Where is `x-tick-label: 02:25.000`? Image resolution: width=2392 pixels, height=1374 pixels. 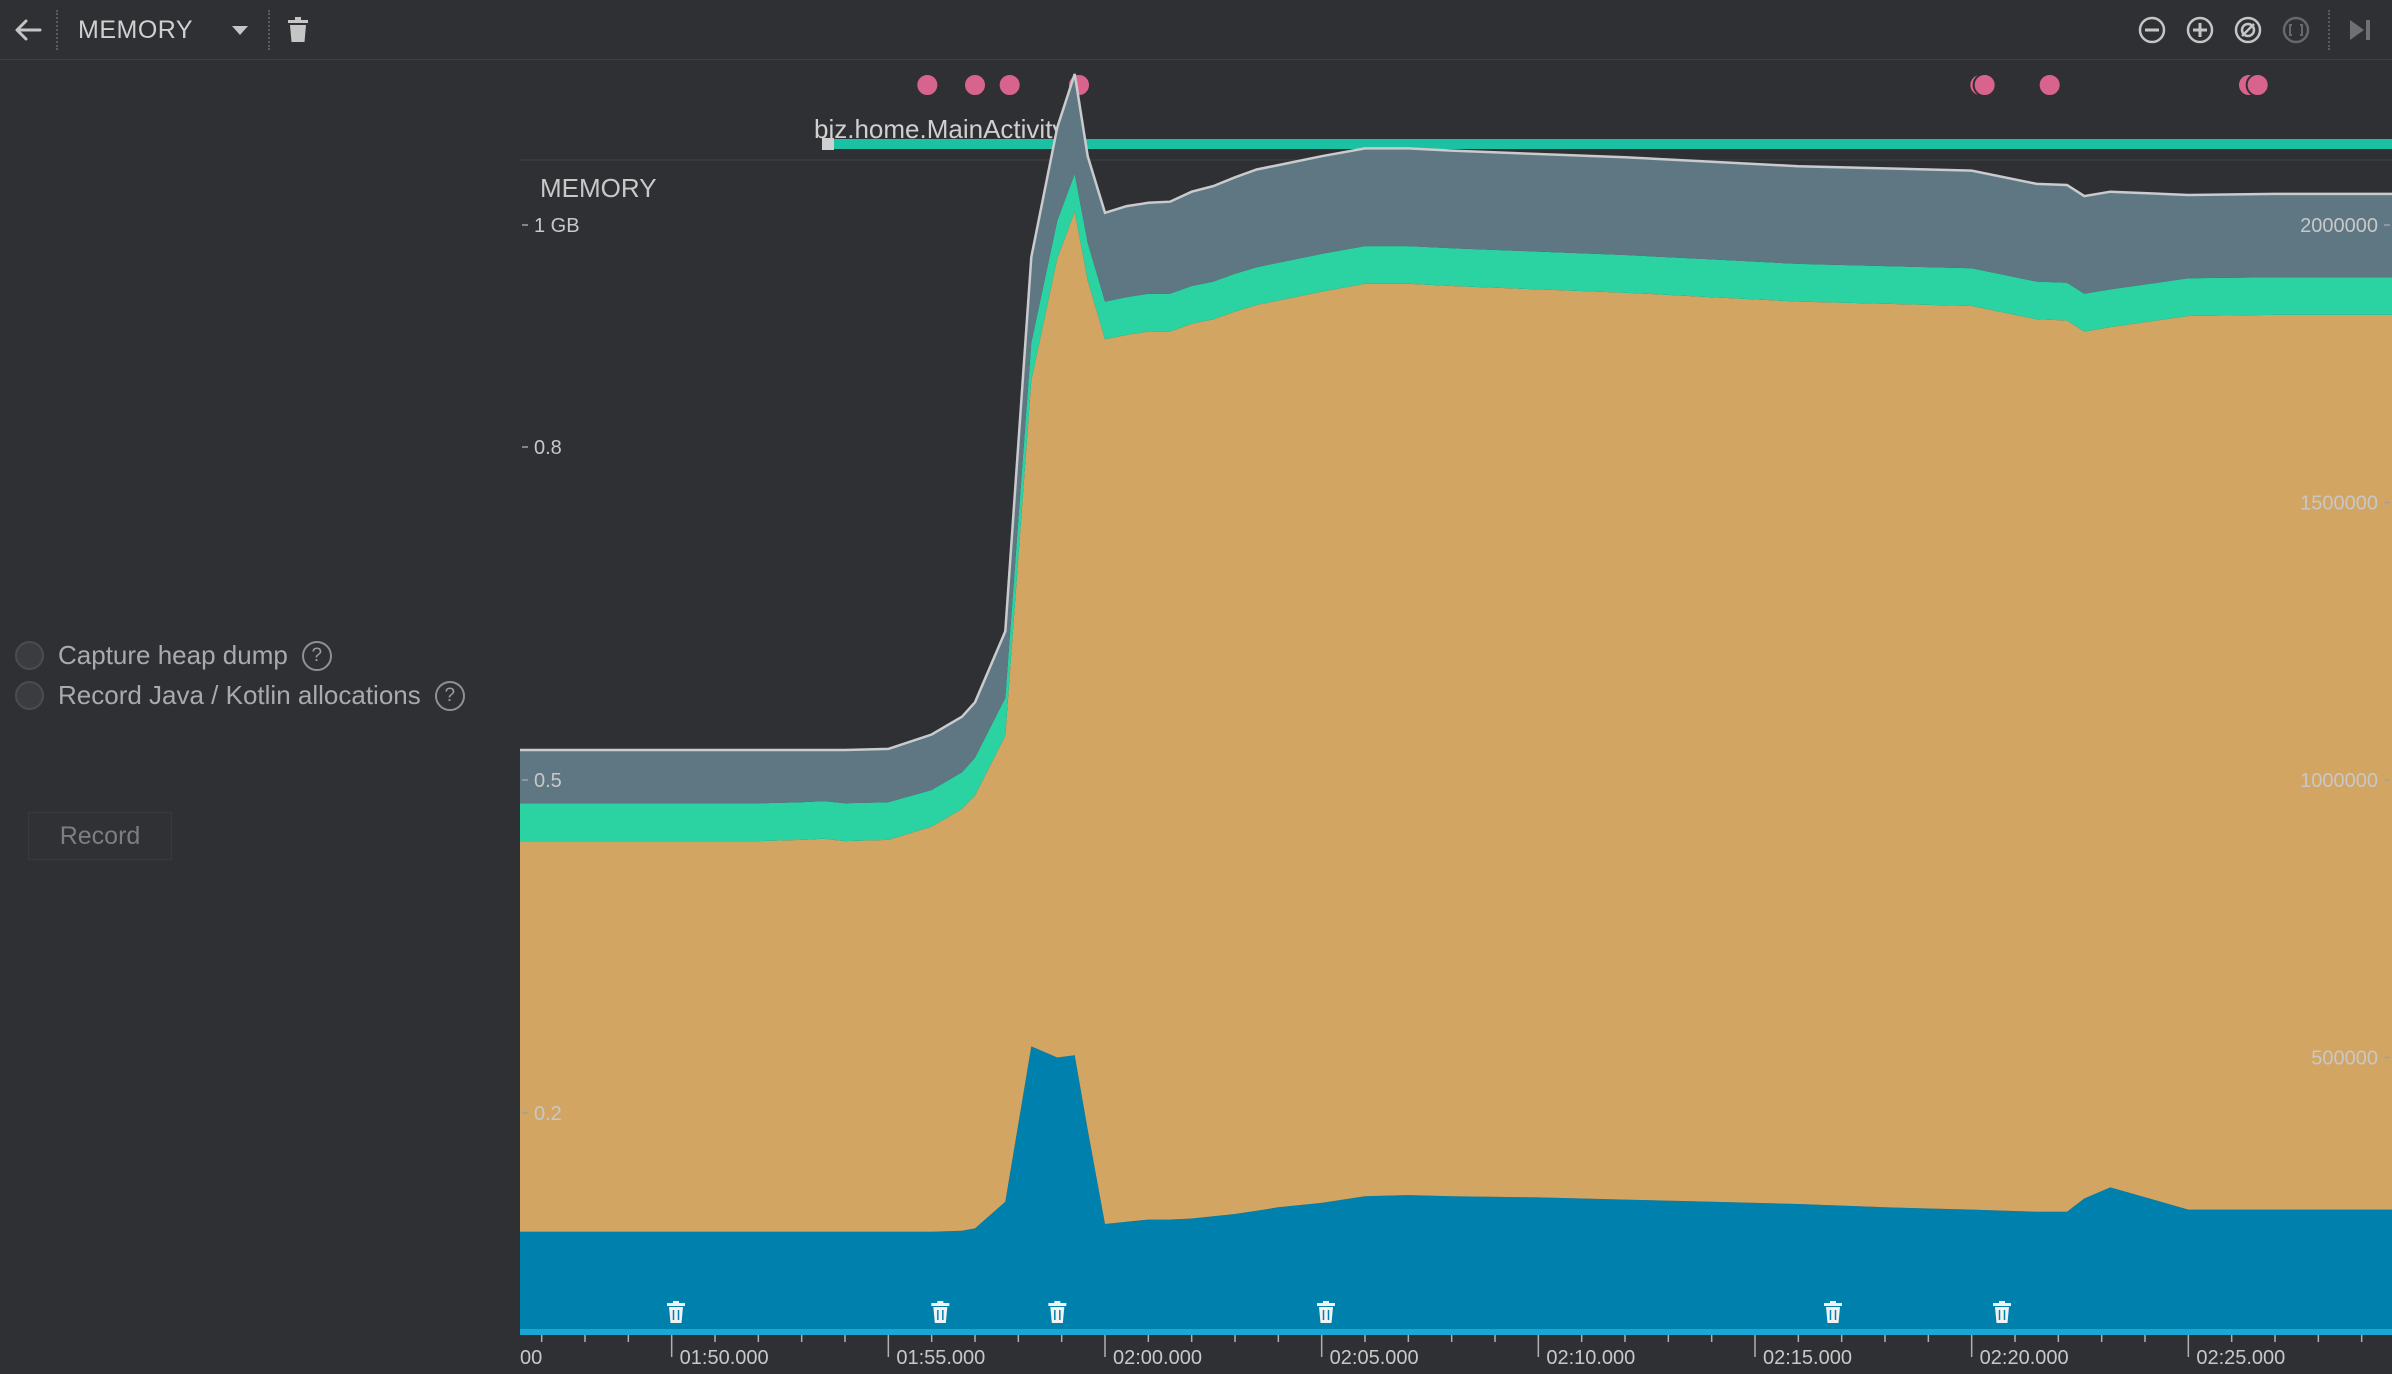 x-tick-label: 02:25.000 is located at coordinates (2240, 1358).